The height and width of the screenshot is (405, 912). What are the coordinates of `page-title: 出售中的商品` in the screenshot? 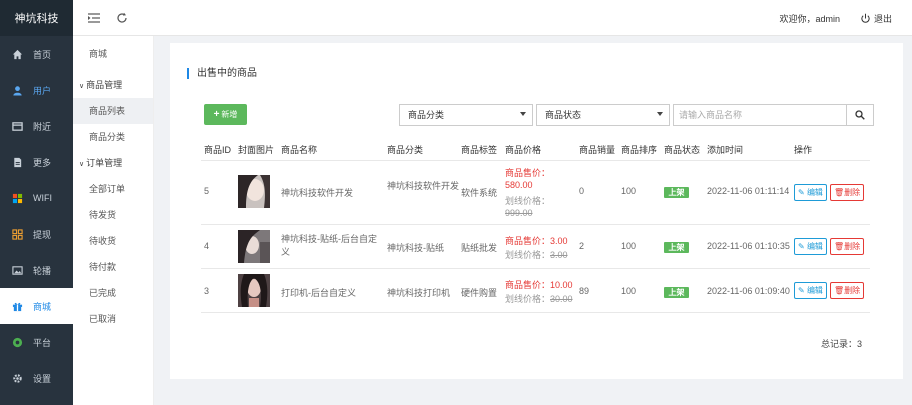 It's located at (222, 73).